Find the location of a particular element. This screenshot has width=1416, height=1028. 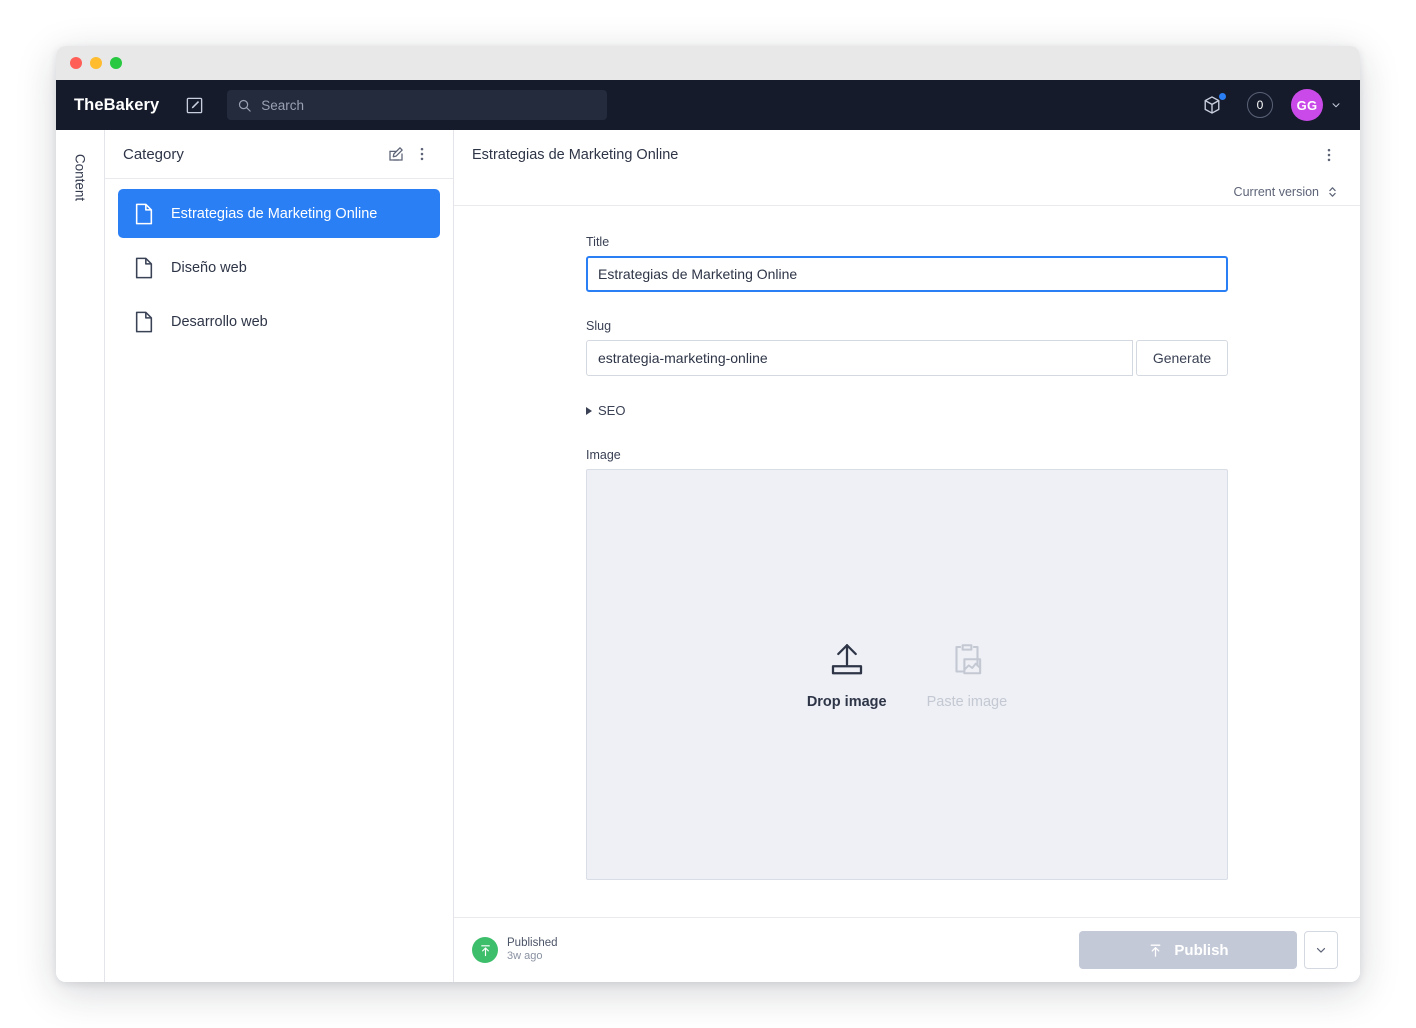

sidebar-header: Category is located at coordinates (279, 154).